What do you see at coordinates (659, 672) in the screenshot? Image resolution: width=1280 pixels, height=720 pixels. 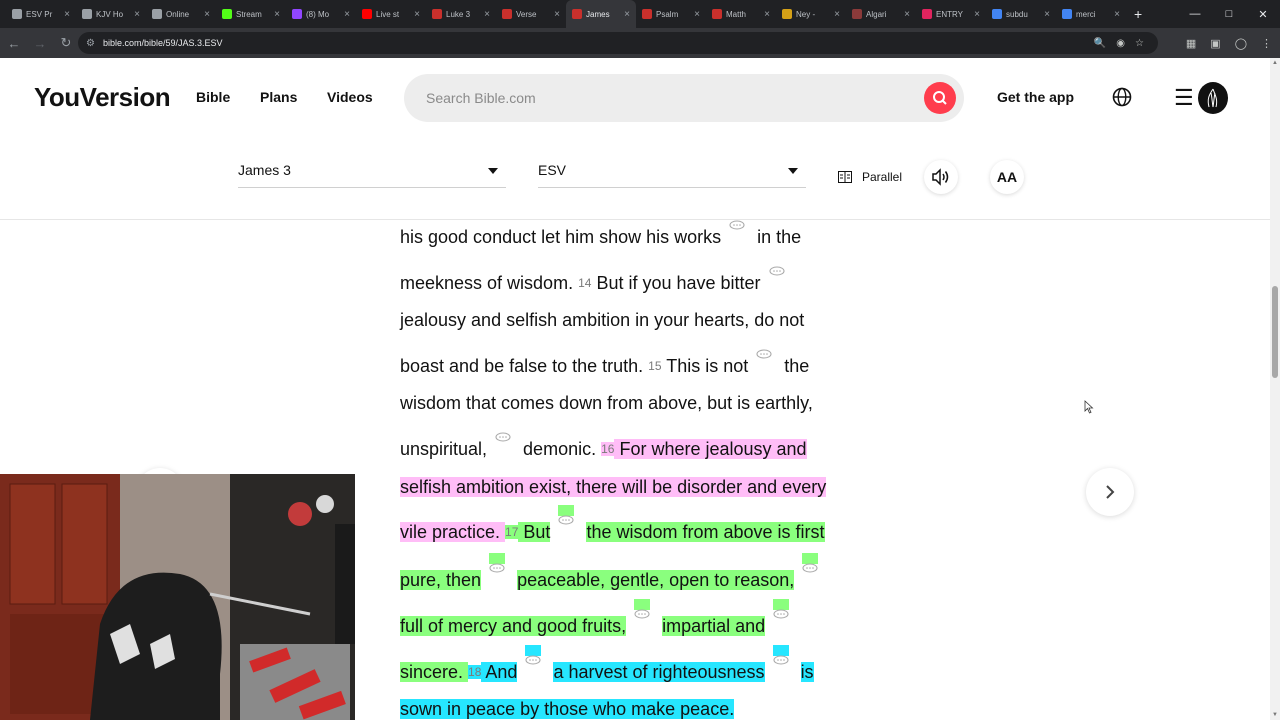 I see `verse-text: a harvest of righteousness` at bounding box center [659, 672].